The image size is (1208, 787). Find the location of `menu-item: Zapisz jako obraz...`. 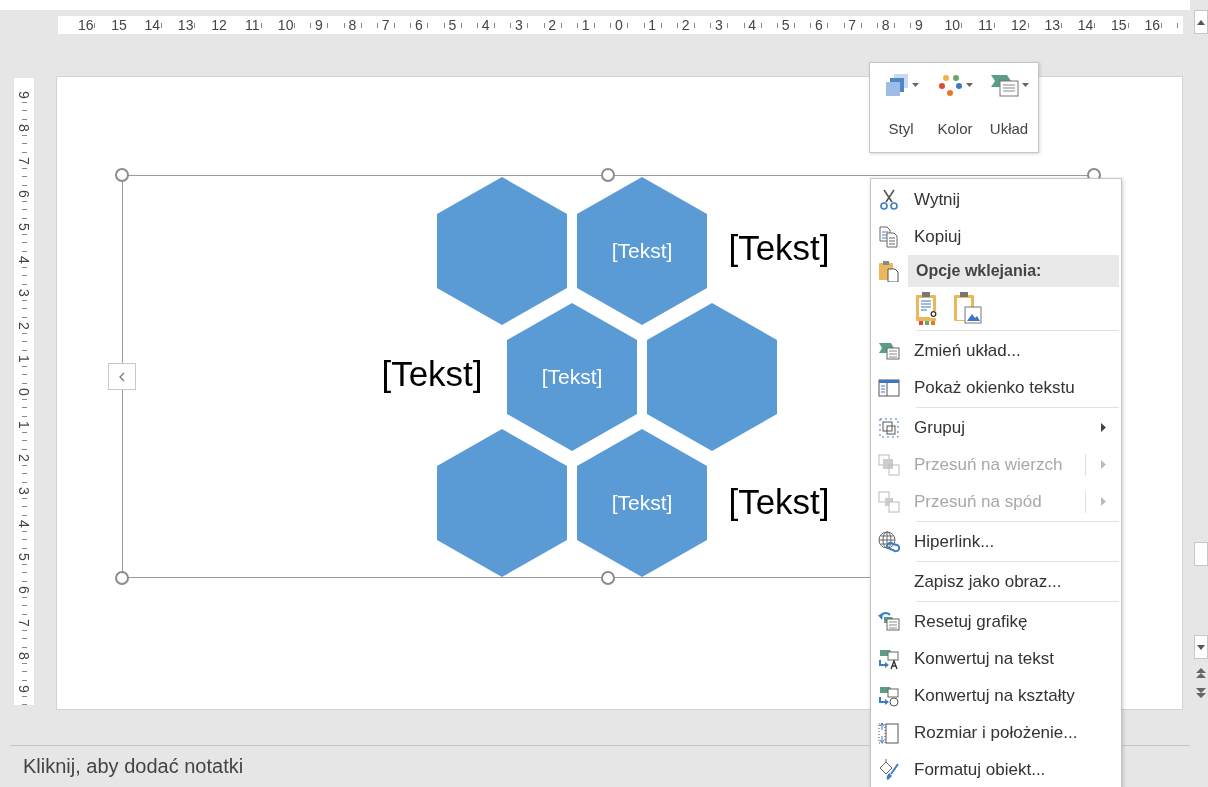

menu-item: Zapisz jako obraz... is located at coordinates (996, 581).